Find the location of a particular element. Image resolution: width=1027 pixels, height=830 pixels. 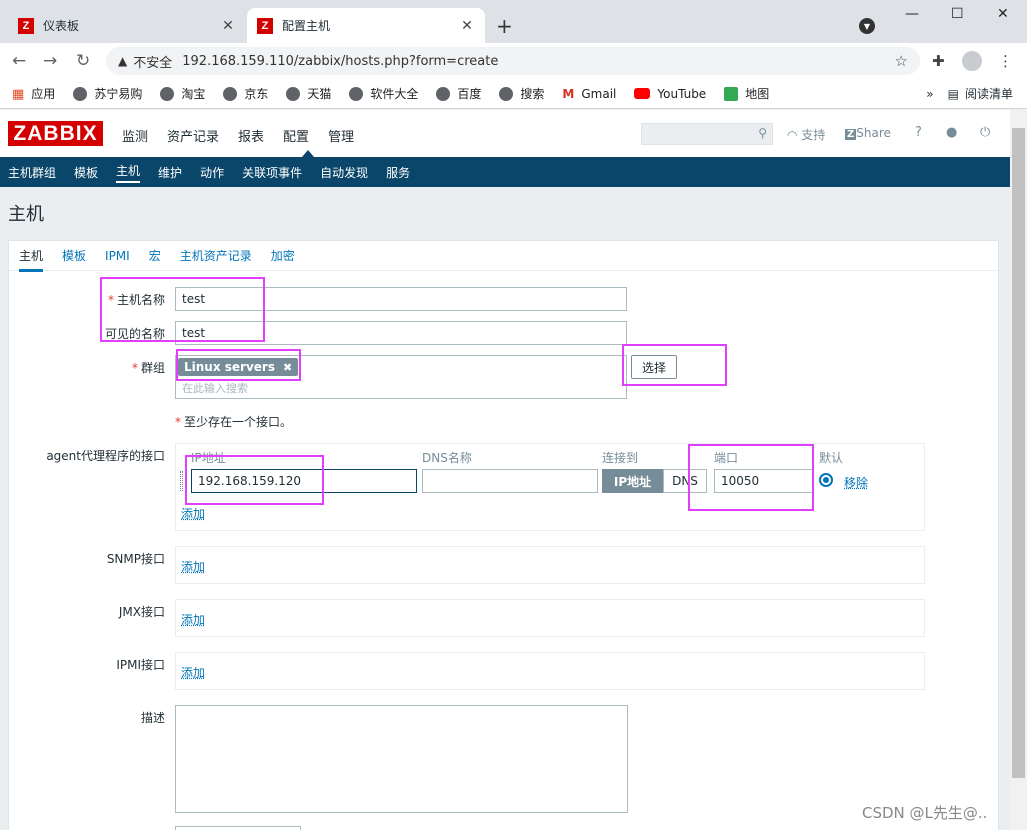

globe-icon is located at coordinates (167, 93).